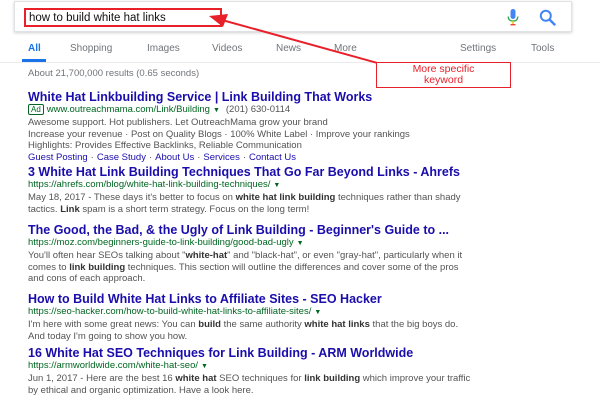  Describe the element at coordinates (258, 109) in the screenshot. I see `phone-number: (201) 630-0114` at that location.